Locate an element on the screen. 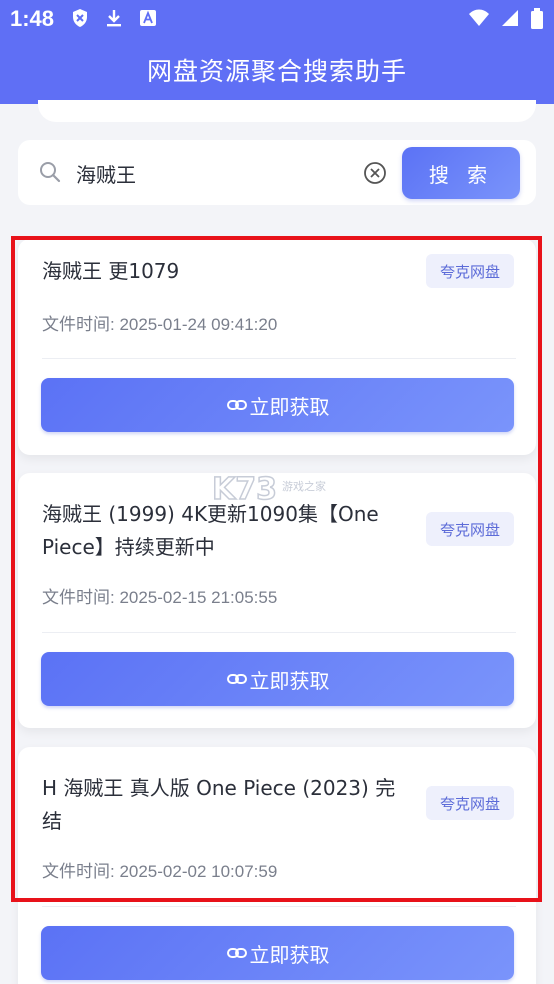 The image size is (554, 984). previous-card-edge is located at coordinates (287, 111).